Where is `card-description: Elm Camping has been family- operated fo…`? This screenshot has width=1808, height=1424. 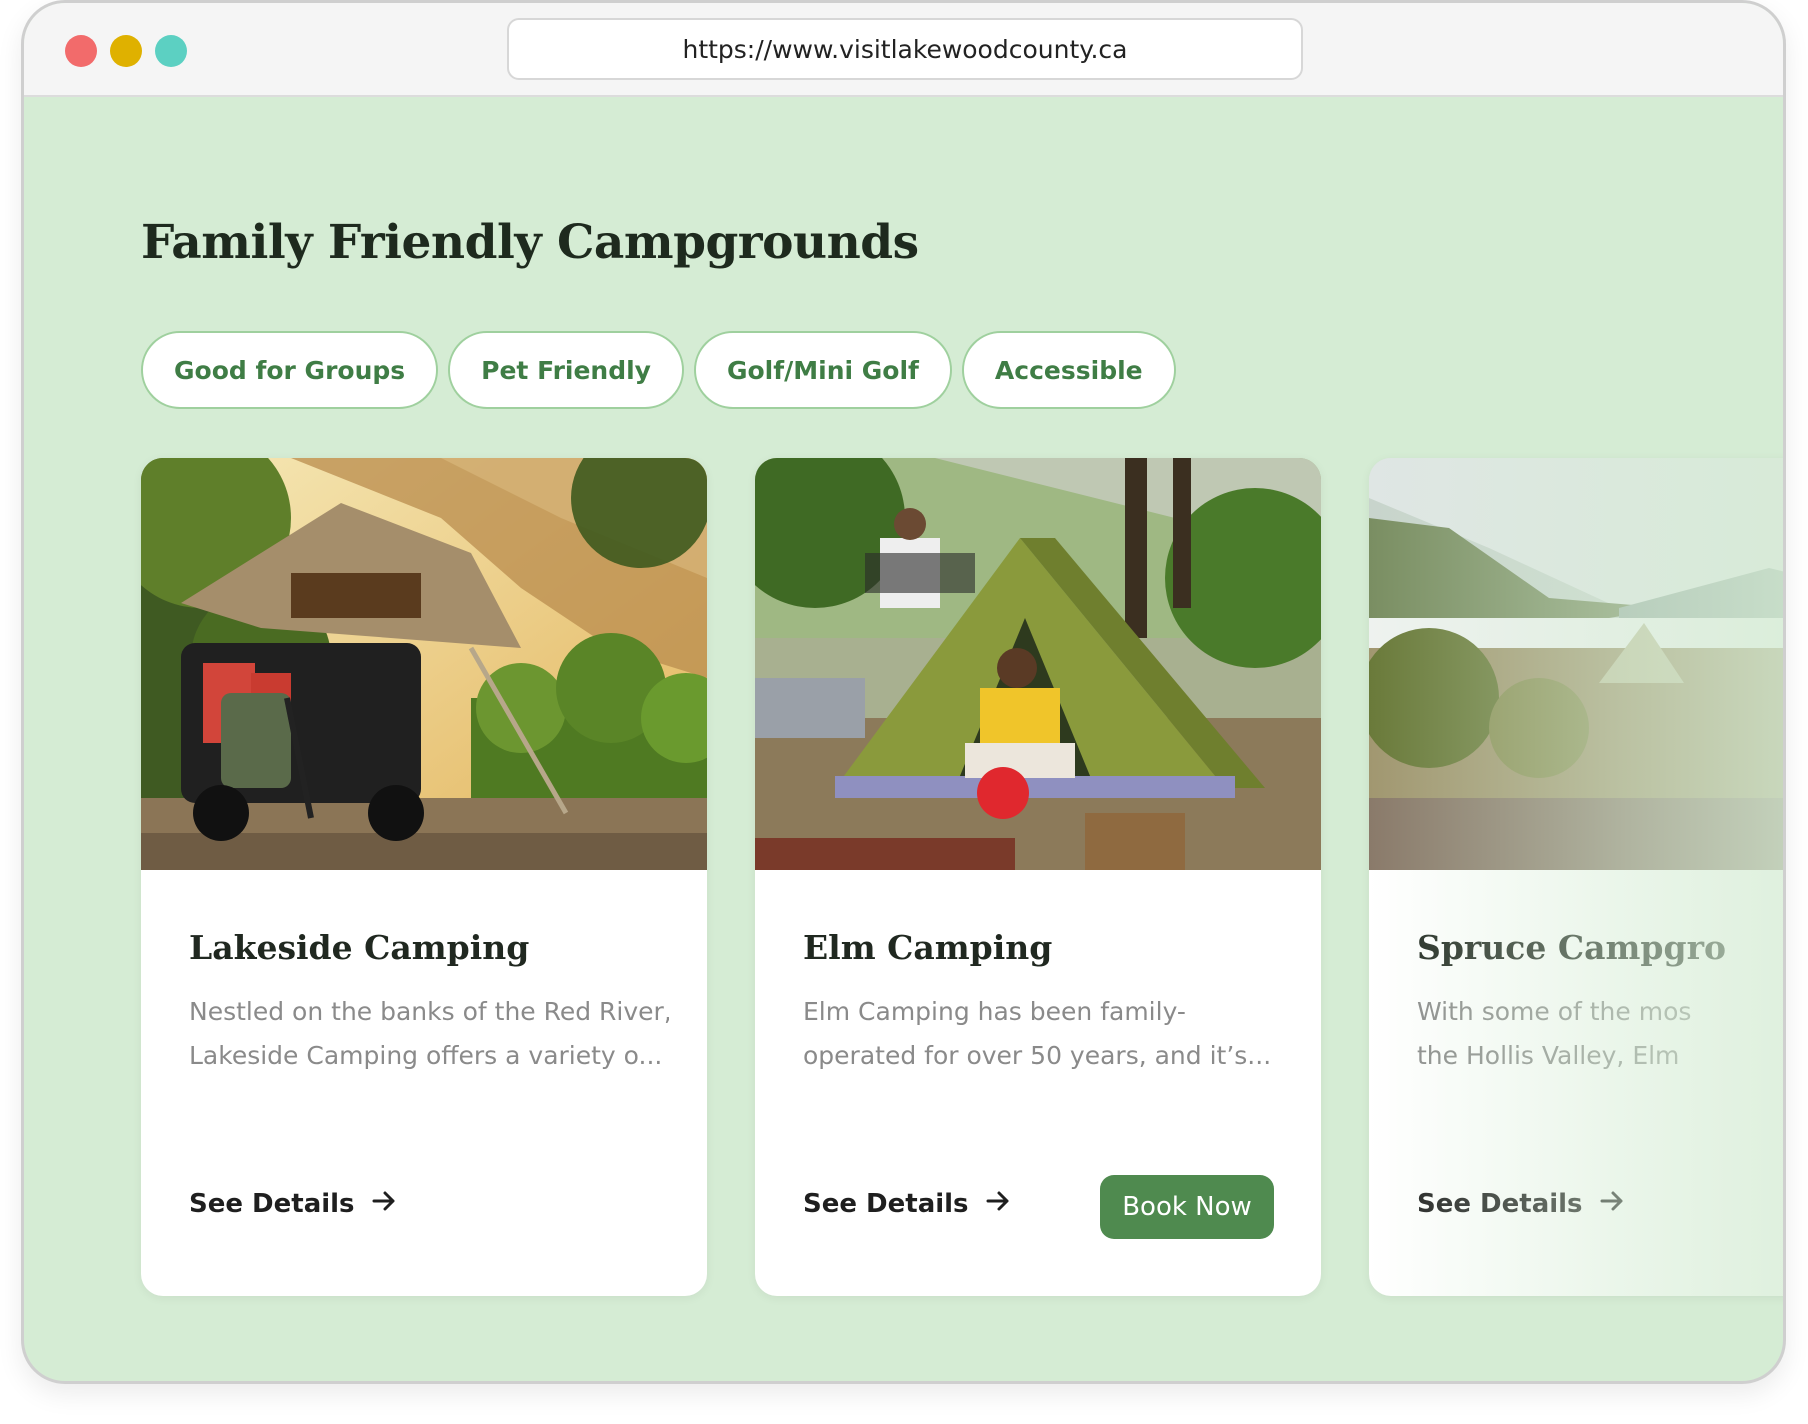
card-description: Elm Camping has been family- operated fo… is located at coordinates (1043, 1034).